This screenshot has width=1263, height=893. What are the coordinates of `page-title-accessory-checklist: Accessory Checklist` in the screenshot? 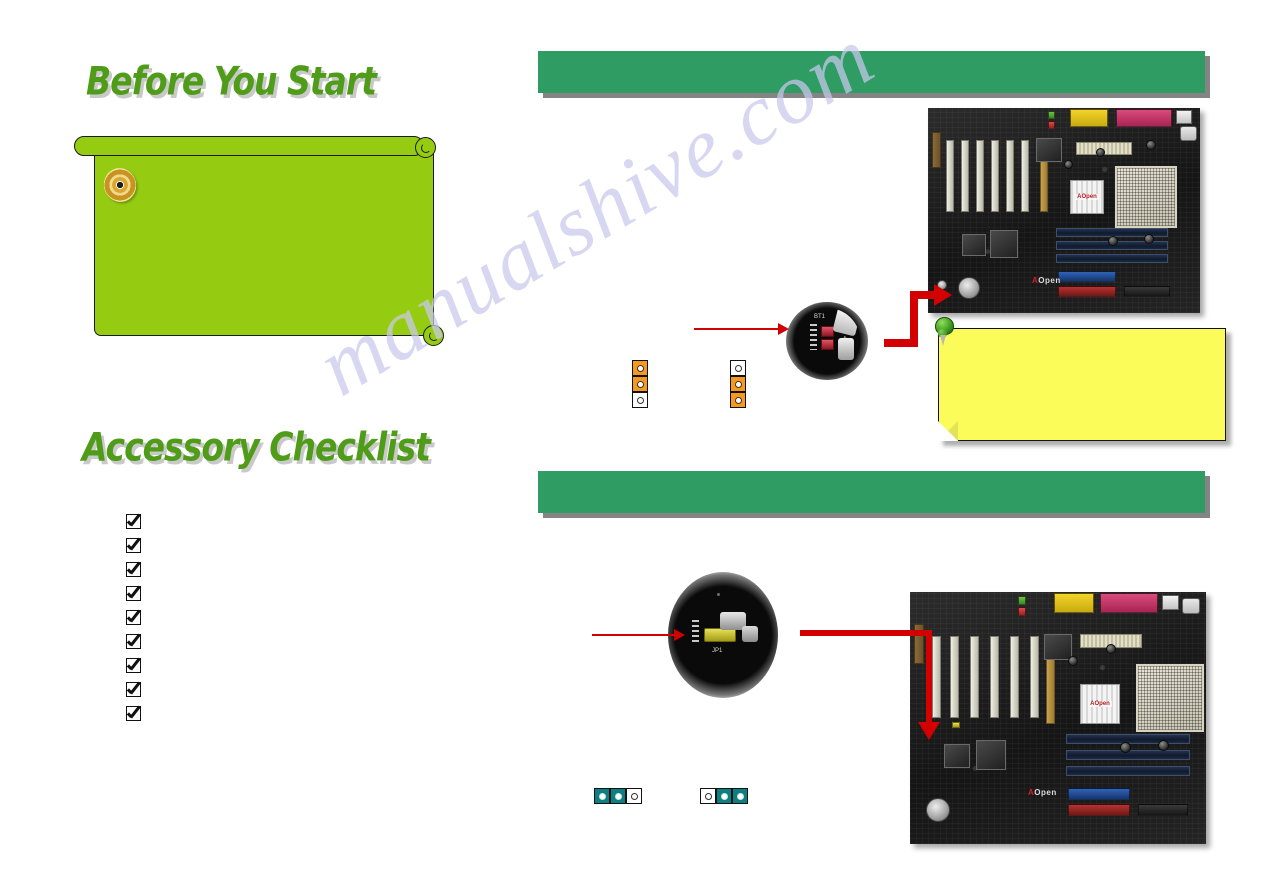 It's located at (256, 447).